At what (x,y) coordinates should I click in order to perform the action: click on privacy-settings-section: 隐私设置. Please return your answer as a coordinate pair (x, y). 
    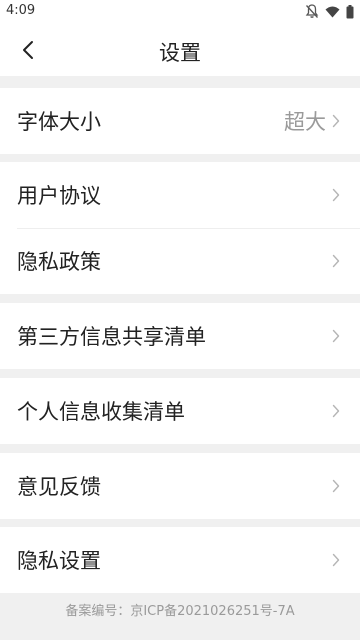
    Looking at the image, I should click on (180, 560).